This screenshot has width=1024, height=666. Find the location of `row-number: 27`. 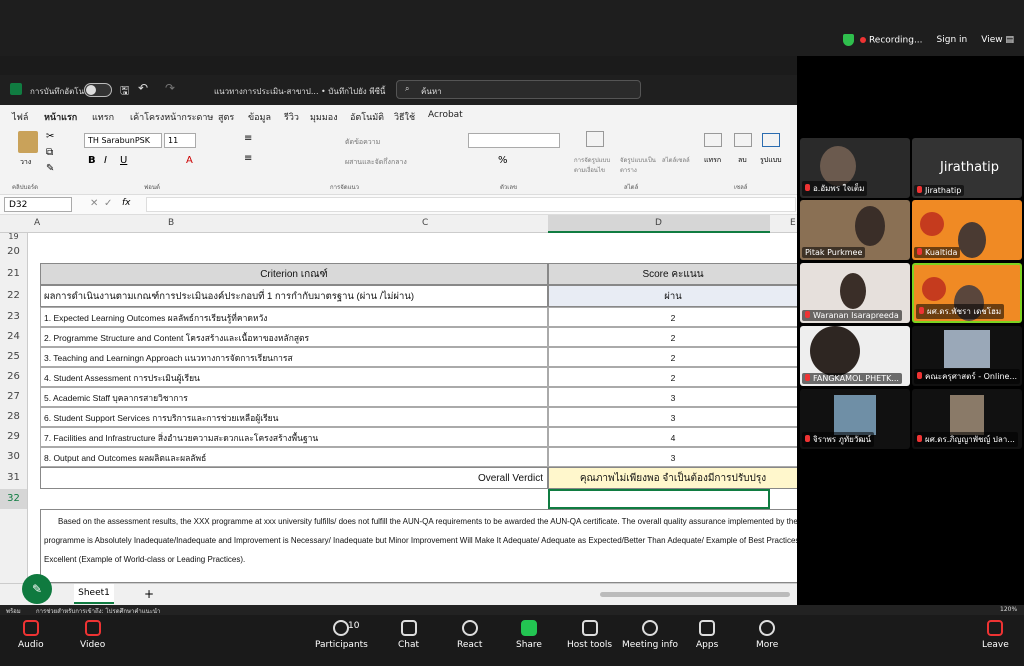

row-number: 27 is located at coordinates (14, 397).